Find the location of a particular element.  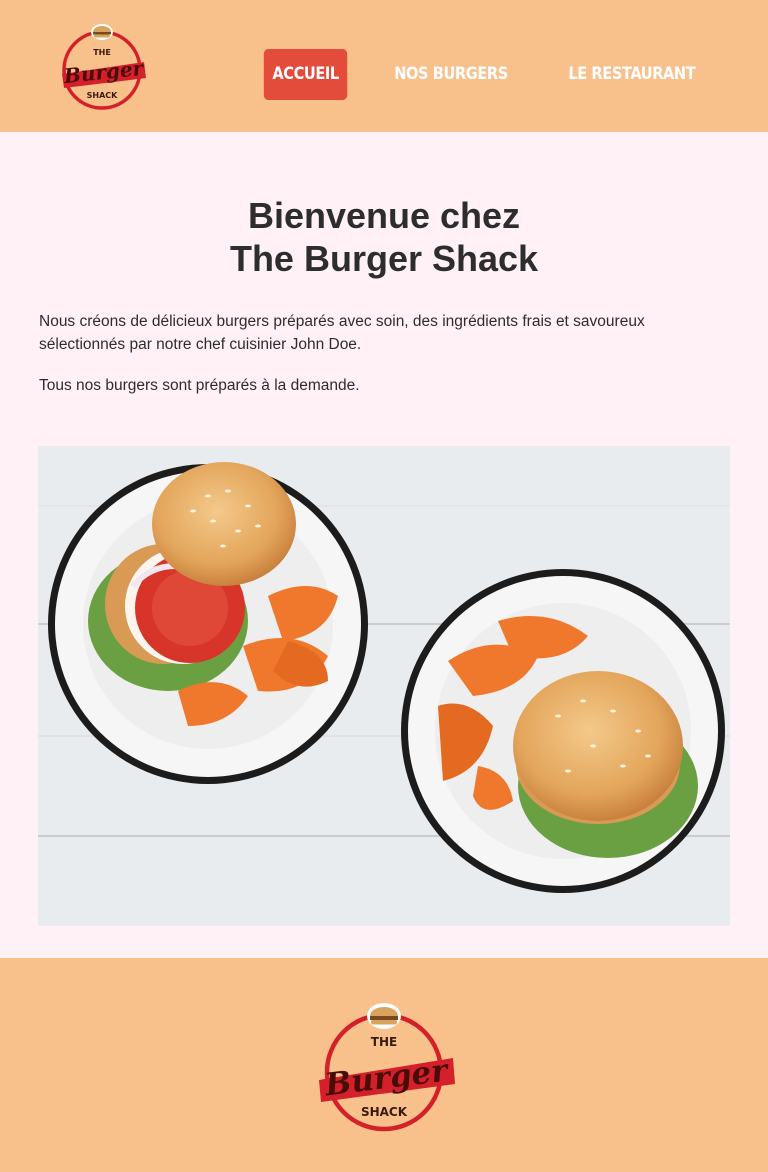

burger-shack-logo: THE Burger SHACK is located at coordinates (102, 66).